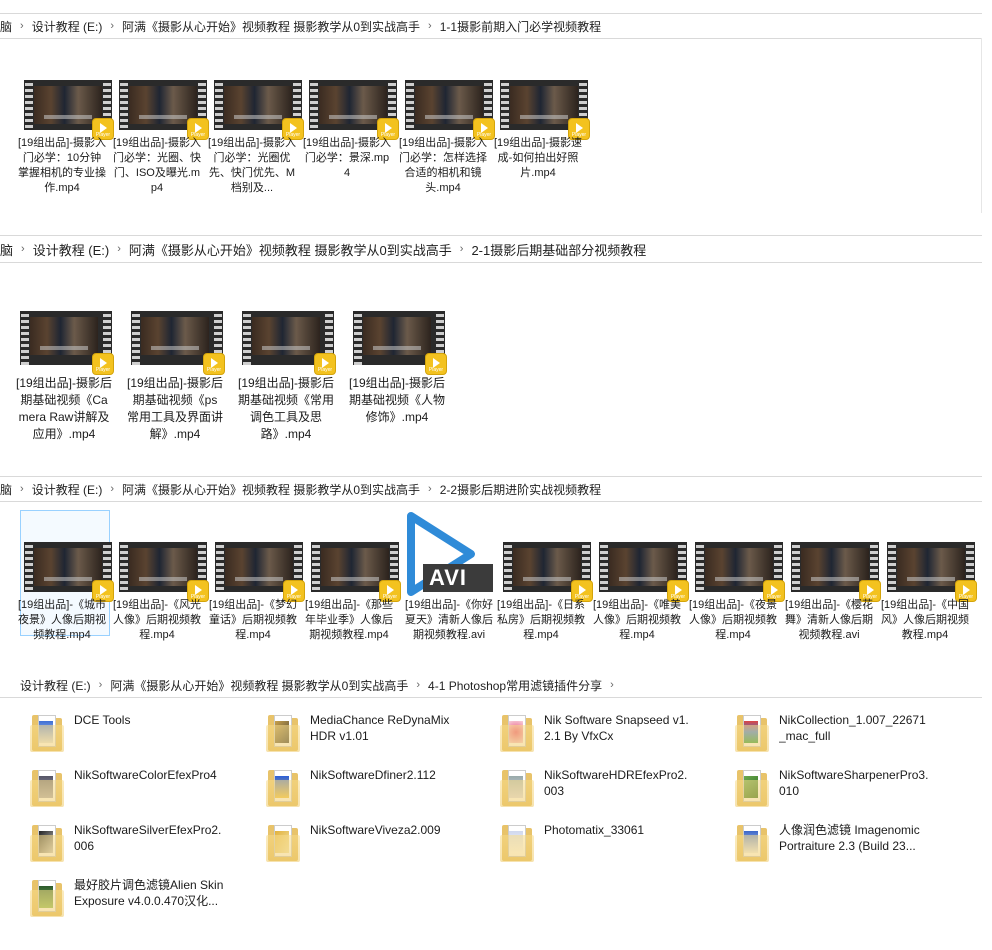  Describe the element at coordinates (157, 165) in the screenshot. I see `file-name: [19组出品]-摄影入门必学：光圈、快门、ISO及曝光.mp4` at that location.